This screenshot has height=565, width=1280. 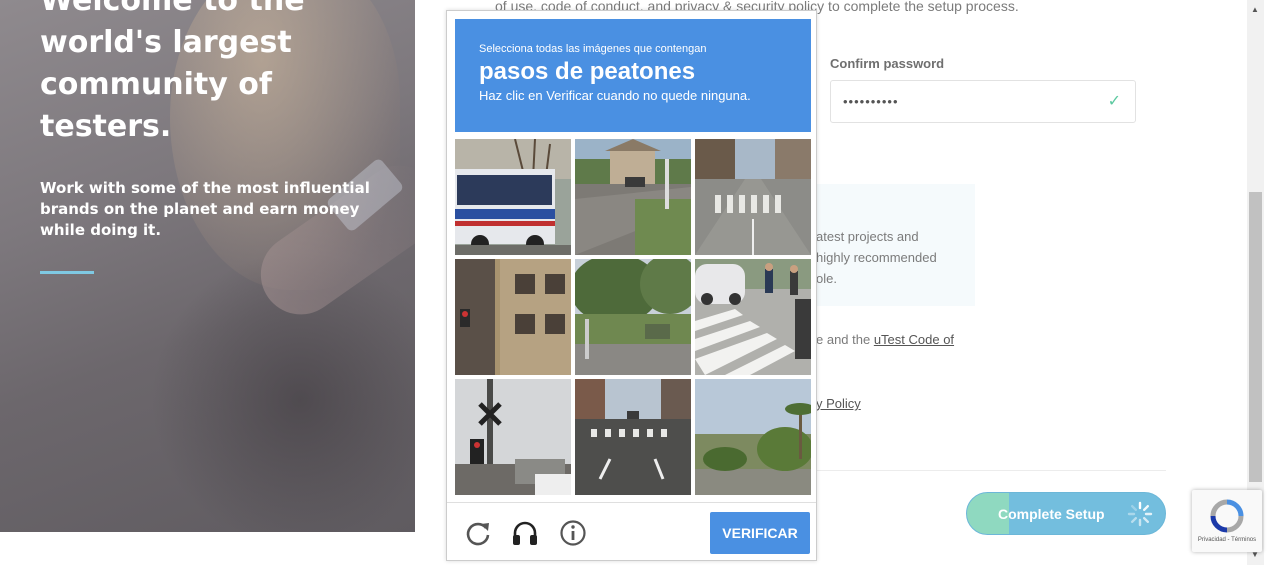 I want to click on loading-spinner-icon, so click(x=1140, y=514).